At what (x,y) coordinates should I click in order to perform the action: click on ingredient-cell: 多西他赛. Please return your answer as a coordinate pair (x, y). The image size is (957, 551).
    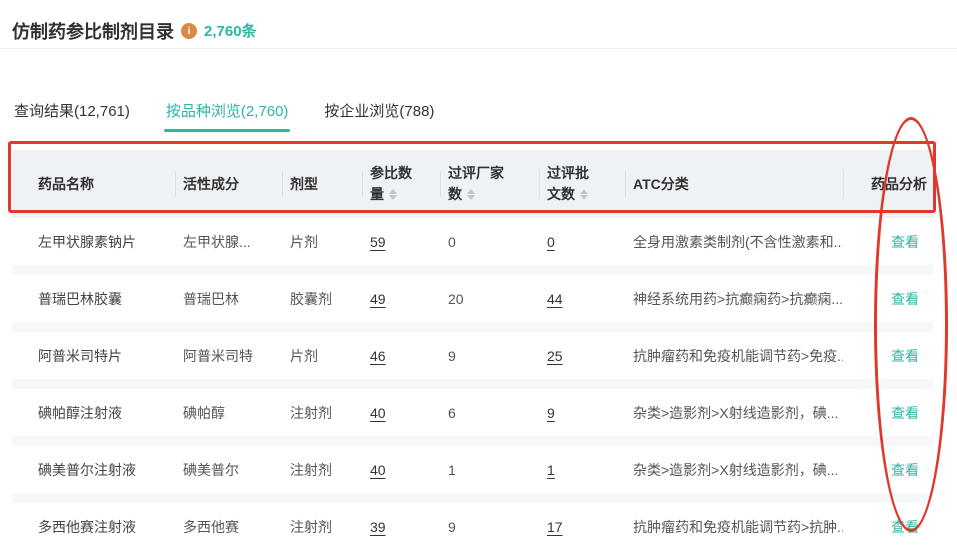
    Looking at the image, I should click on (228, 526).